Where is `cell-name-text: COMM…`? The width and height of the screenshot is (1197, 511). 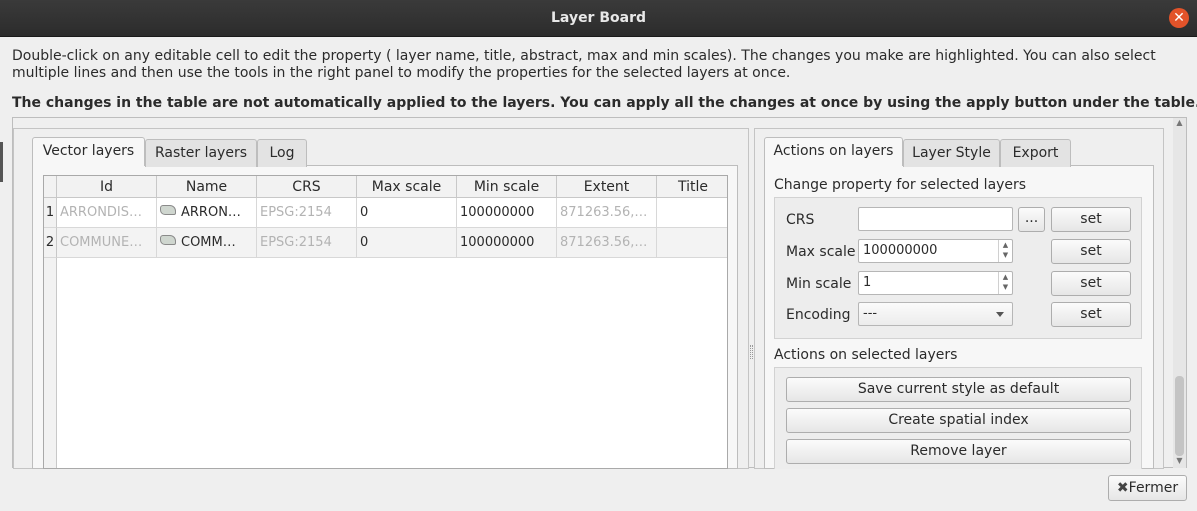 cell-name-text: COMM… is located at coordinates (208, 242).